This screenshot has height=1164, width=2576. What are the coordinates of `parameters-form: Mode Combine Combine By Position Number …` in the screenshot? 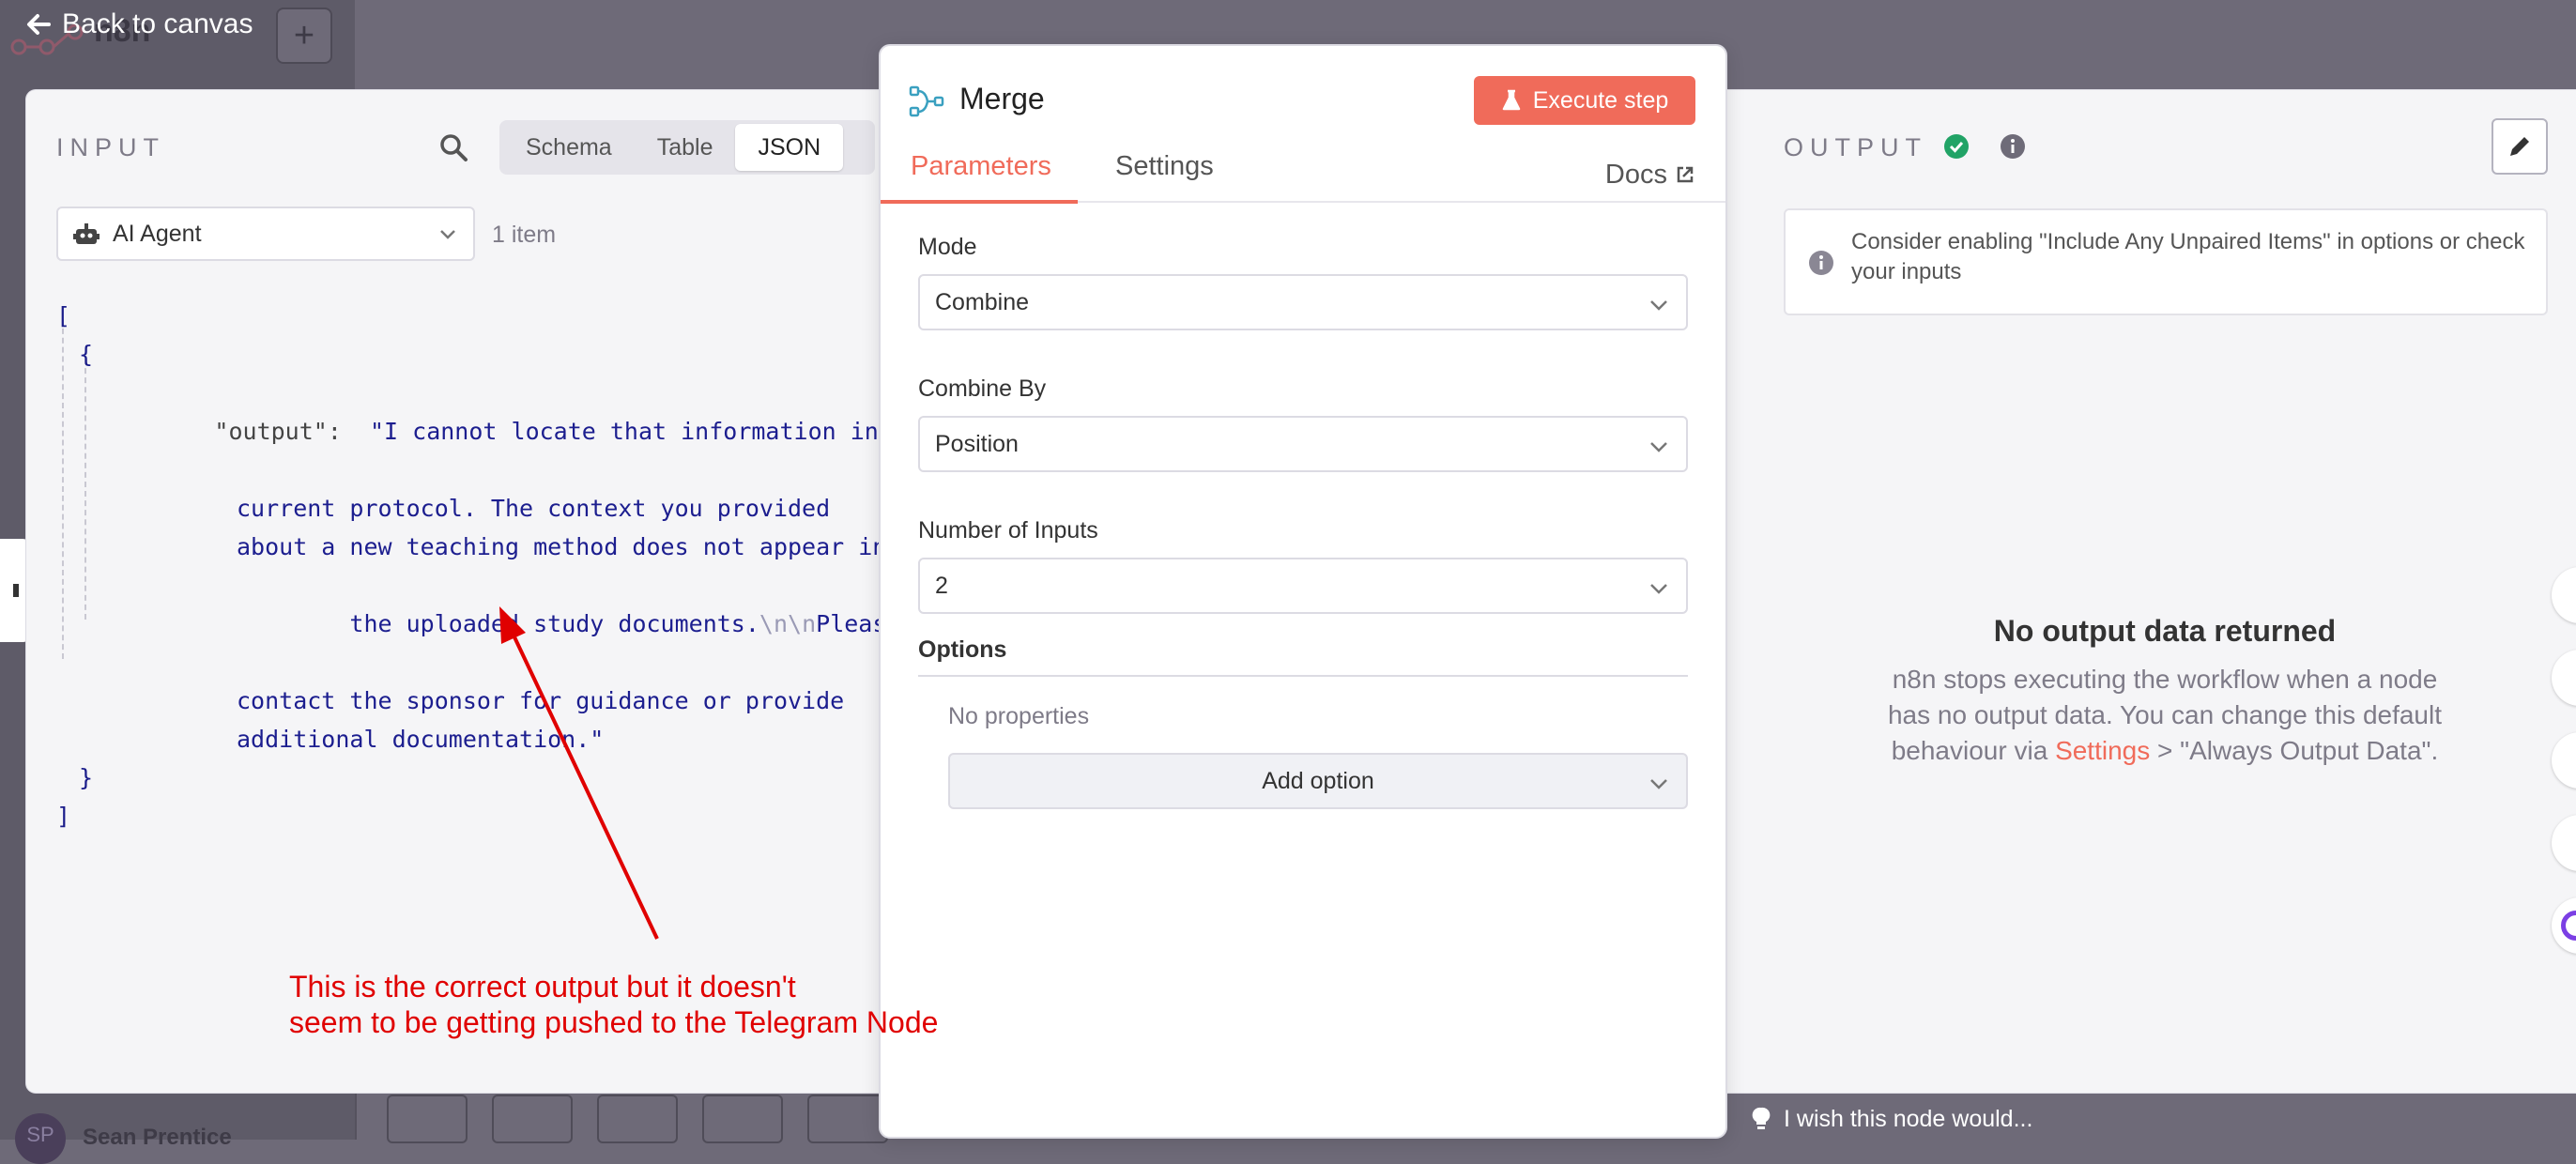 It's located at (1303, 521).